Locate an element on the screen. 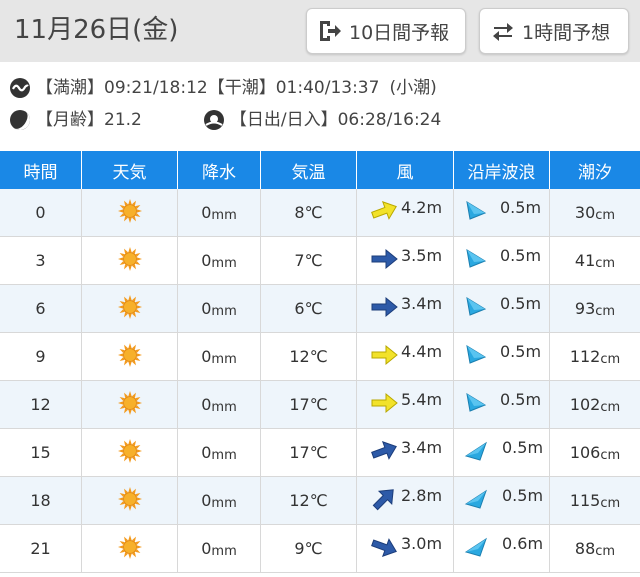 The image size is (640, 577). low-tide-label: 【干潮】 is located at coordinates (241, 88).